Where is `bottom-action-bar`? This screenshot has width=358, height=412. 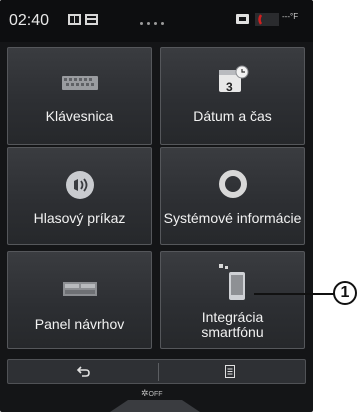
bottom-action-bar is located at coordinates (156, 371).